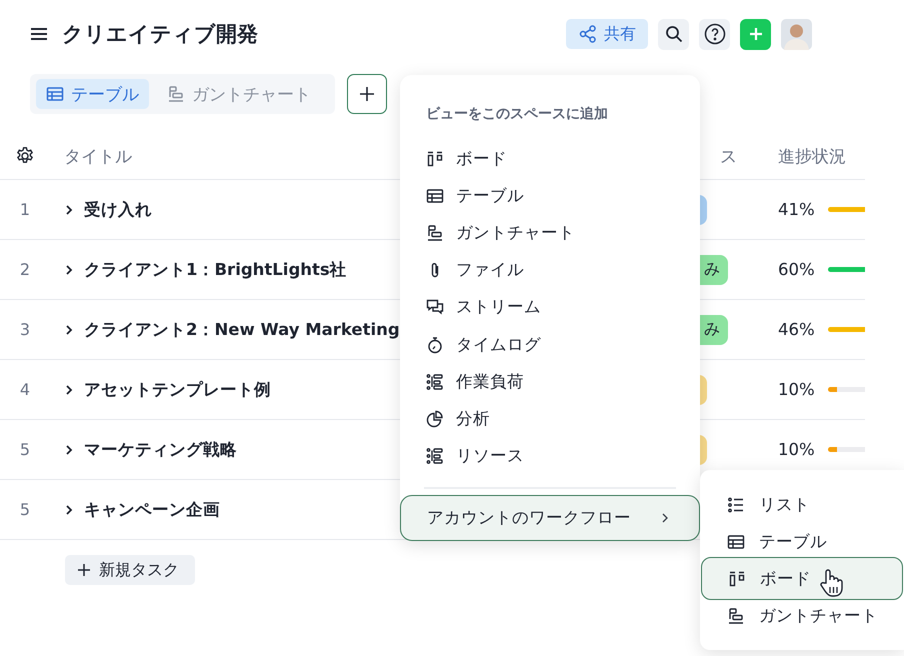  What do you see at coordinates (550, 517) in the screenshot?
I see `workflow-menu-item: アカウントのワークフロー` at bounding box center [550, 517].